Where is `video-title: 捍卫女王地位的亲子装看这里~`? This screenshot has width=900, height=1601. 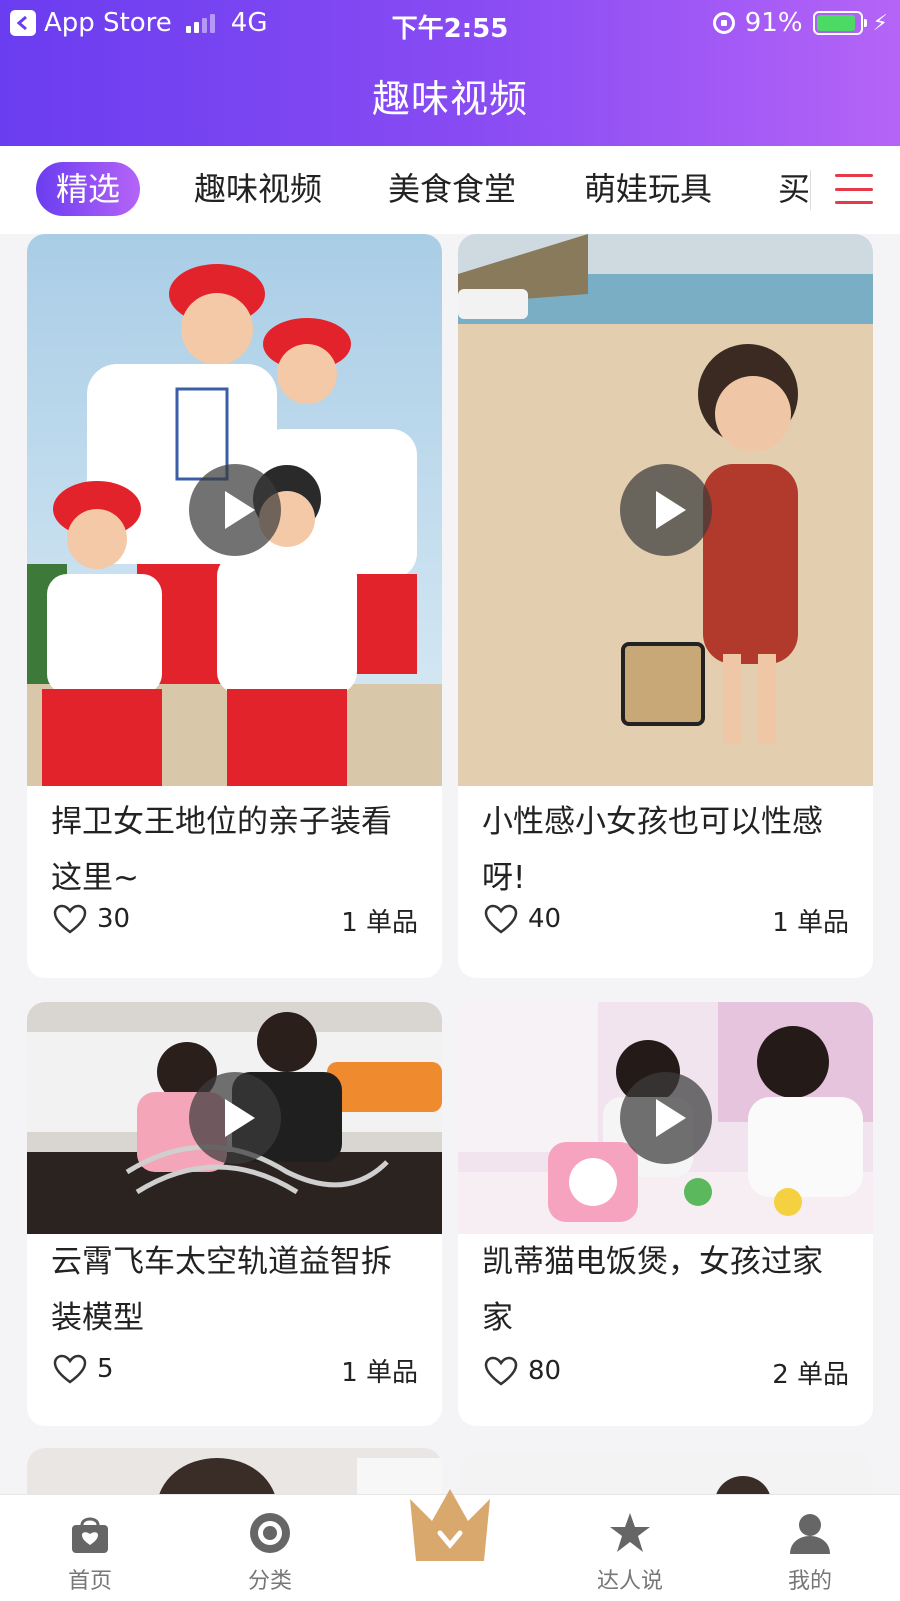
video-title: 捍卫女王地位的亲子装看这里~ is located at coordinates (236, 850).